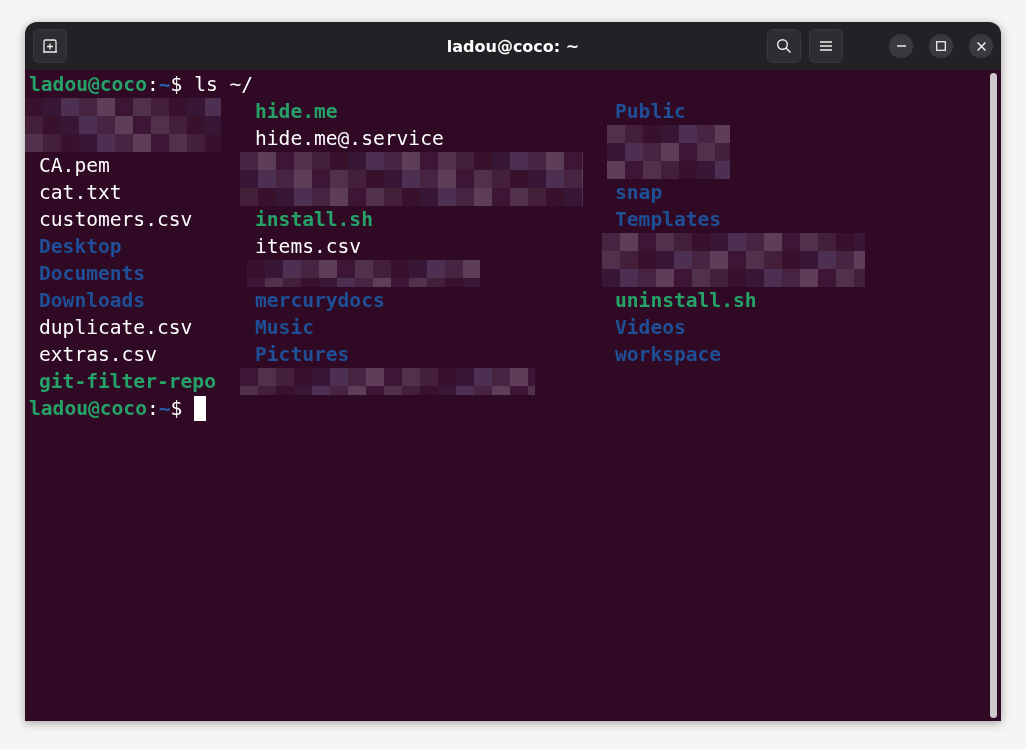  Describe the element at coordinates (127, 382) in the screenshot. I see `executable-name: git-filter-repo` at that location.